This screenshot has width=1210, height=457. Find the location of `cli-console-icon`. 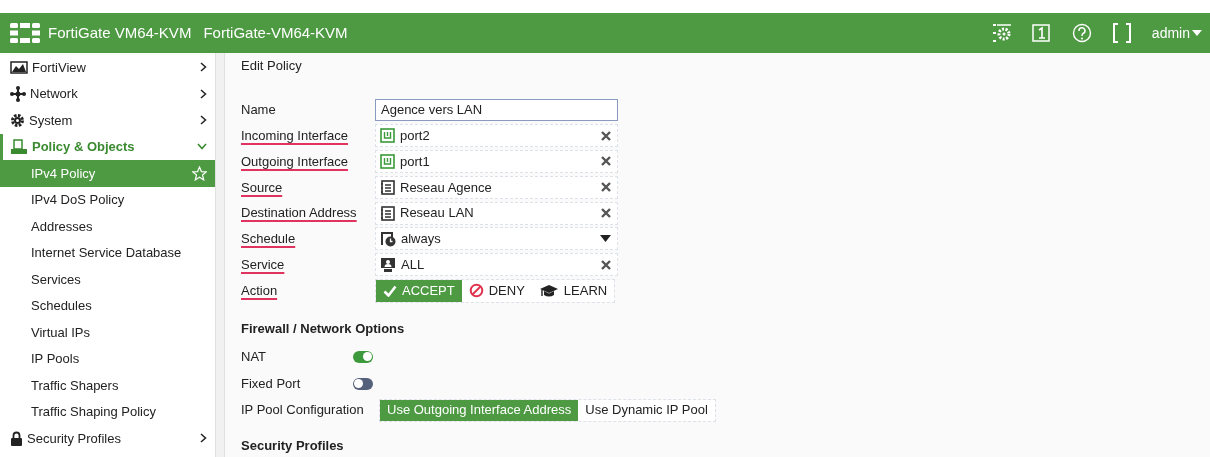

cli-console-icon is located at coordinates (1001, 33).